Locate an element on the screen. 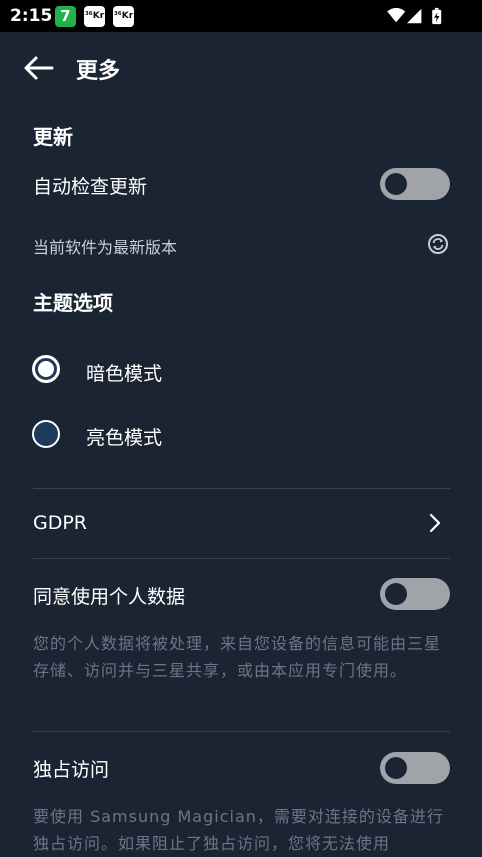 Image resolution: width=482 pixels, height=857 pixels. chevron-right-icon is located at coordinates (435, 523).